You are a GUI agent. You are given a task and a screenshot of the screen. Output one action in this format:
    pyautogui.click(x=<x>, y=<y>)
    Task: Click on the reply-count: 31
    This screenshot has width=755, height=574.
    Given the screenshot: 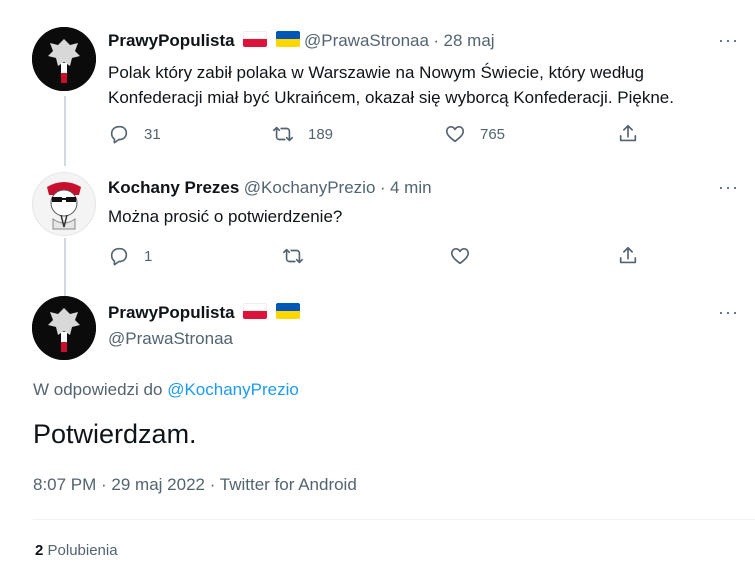 What is the action you would take?
    pyautogui.click(x=152, y=134)
    